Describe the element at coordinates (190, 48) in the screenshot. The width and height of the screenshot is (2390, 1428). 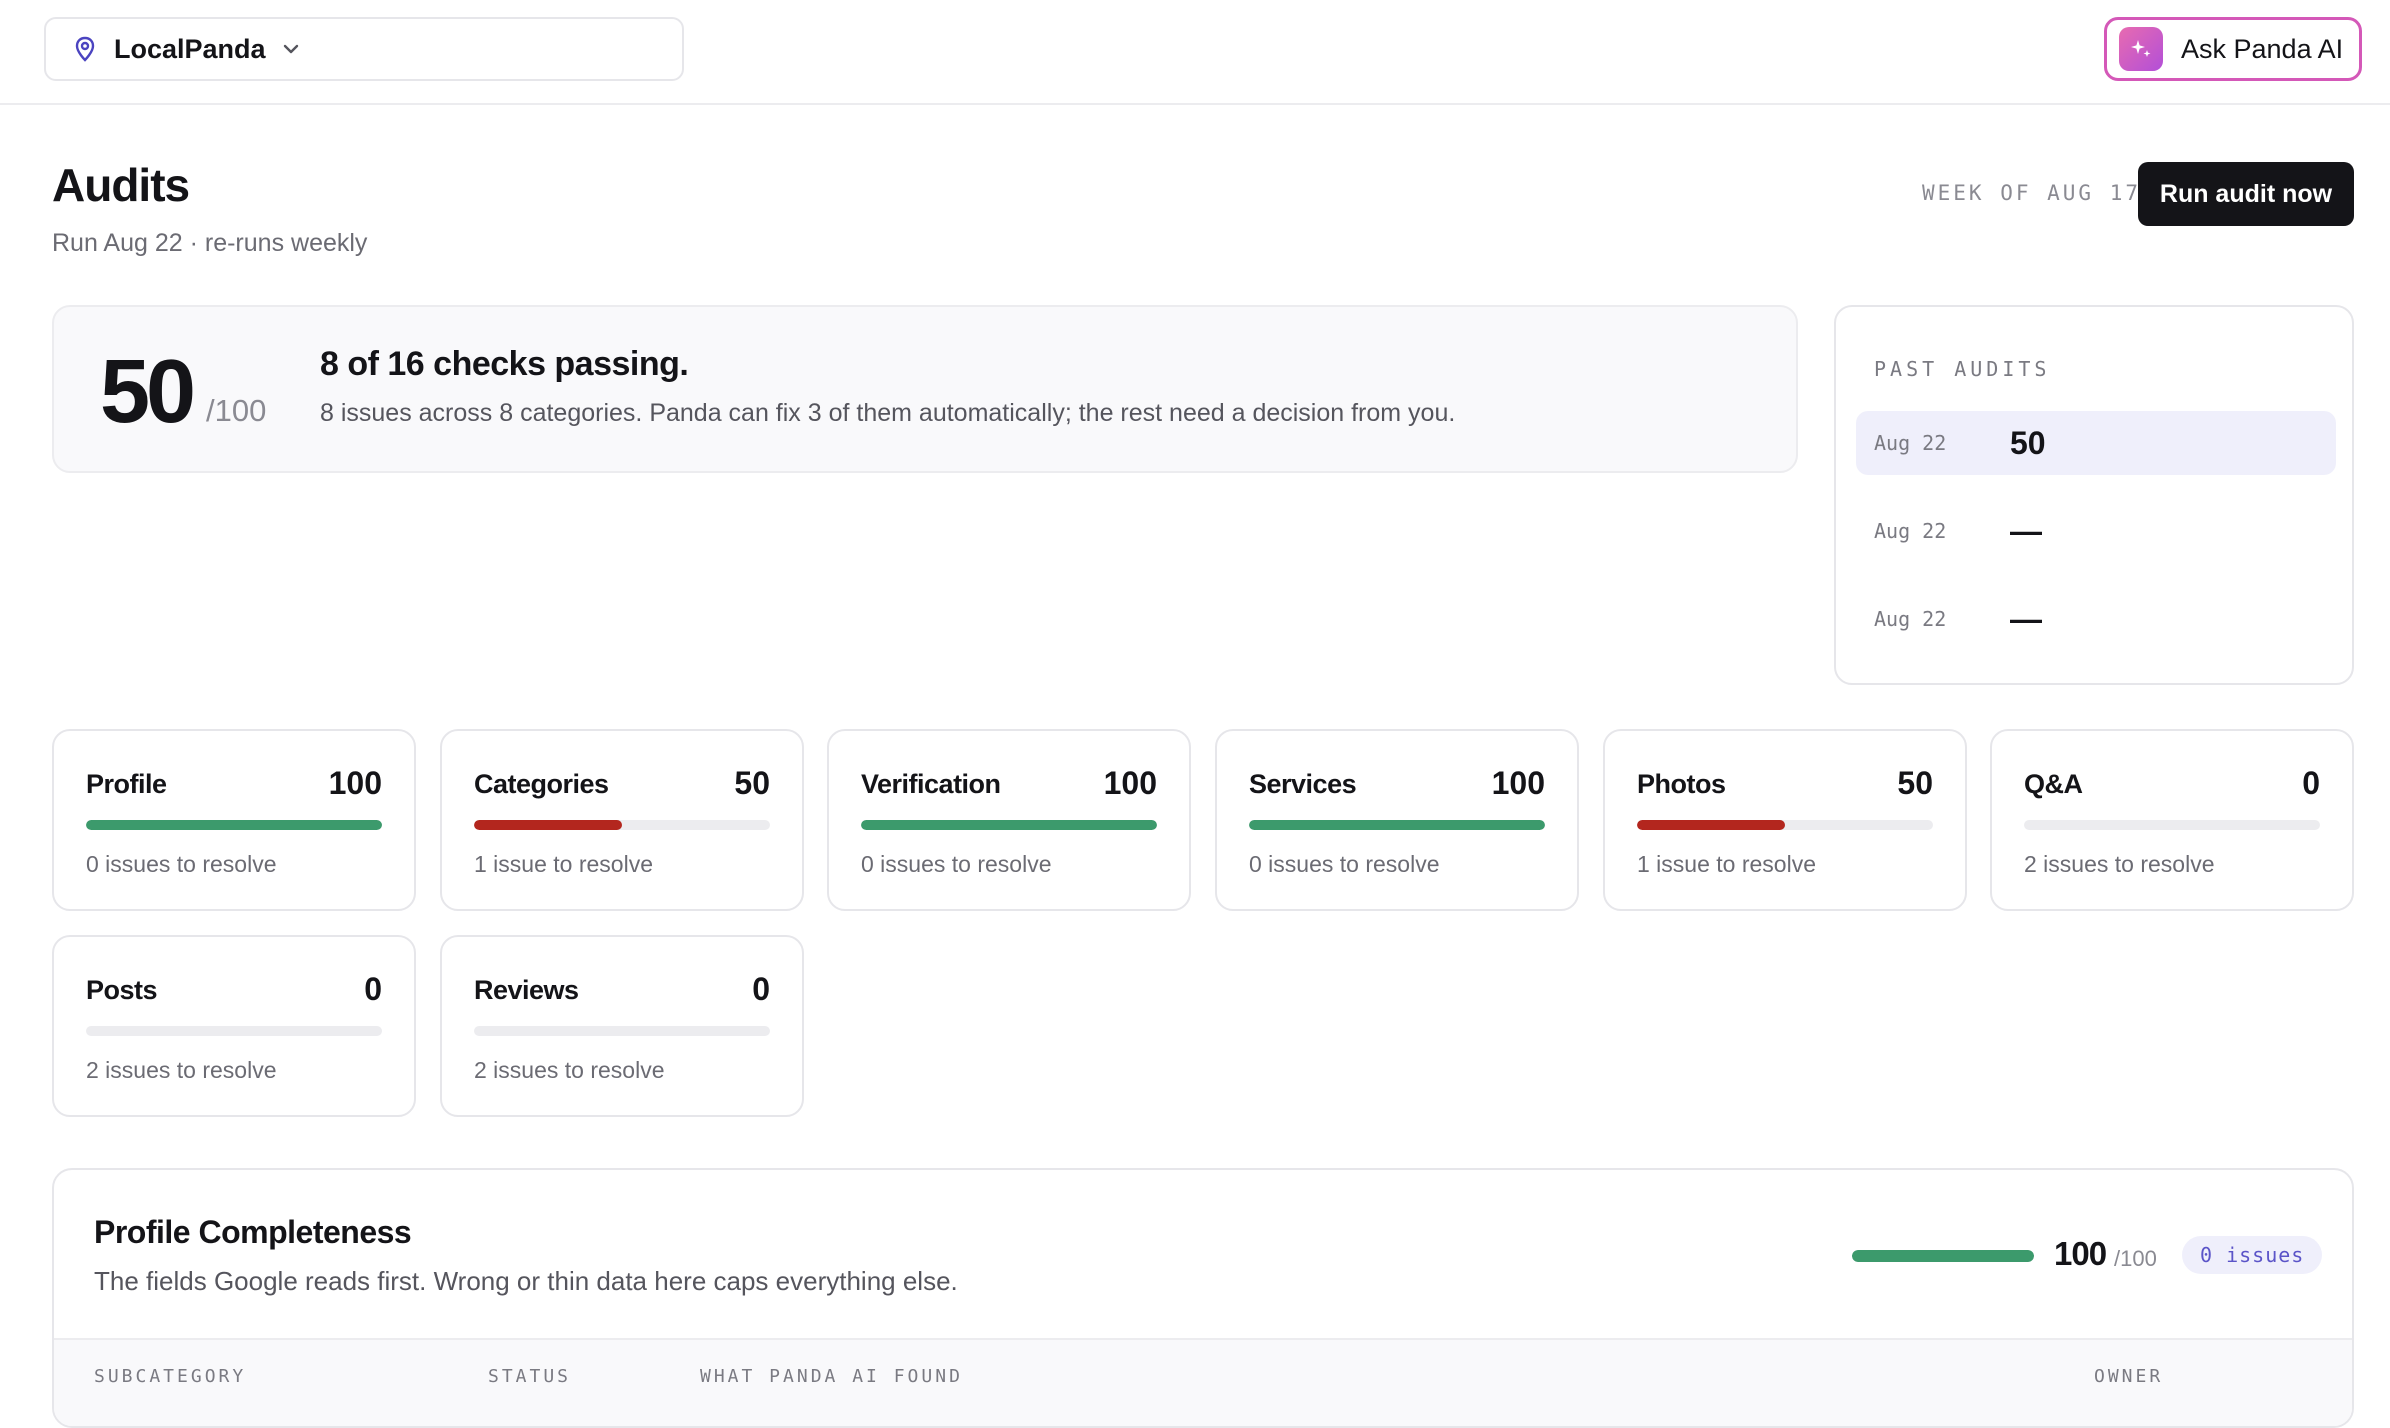
I see `location-name: LocalPanda` at that location.